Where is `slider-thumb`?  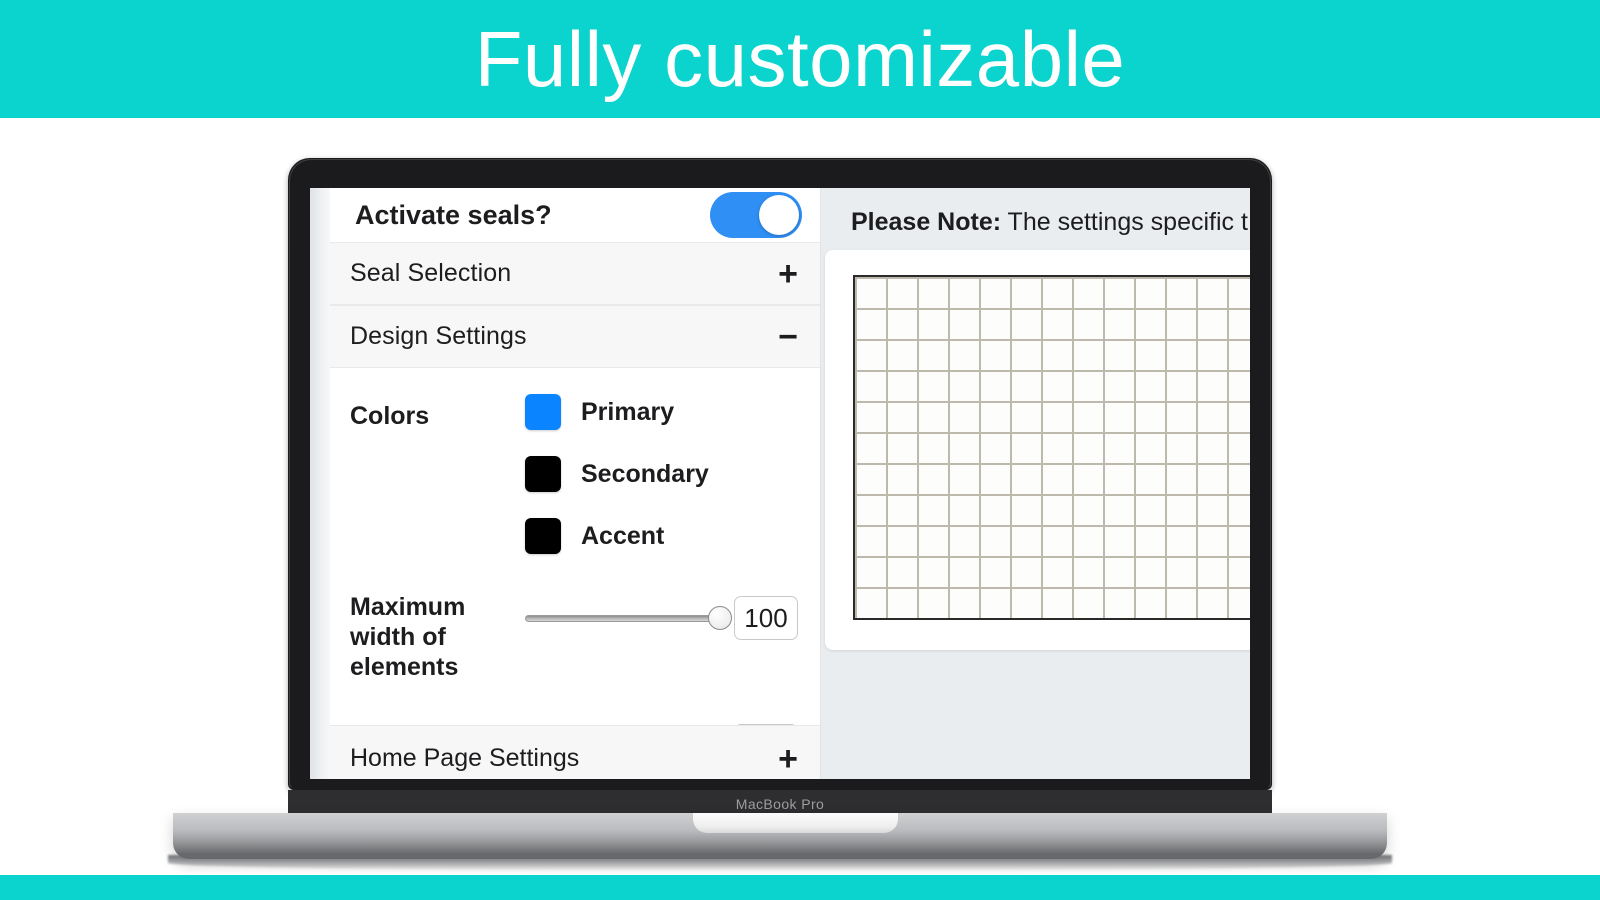 slider-thumb is located at coordinates (720, 618).